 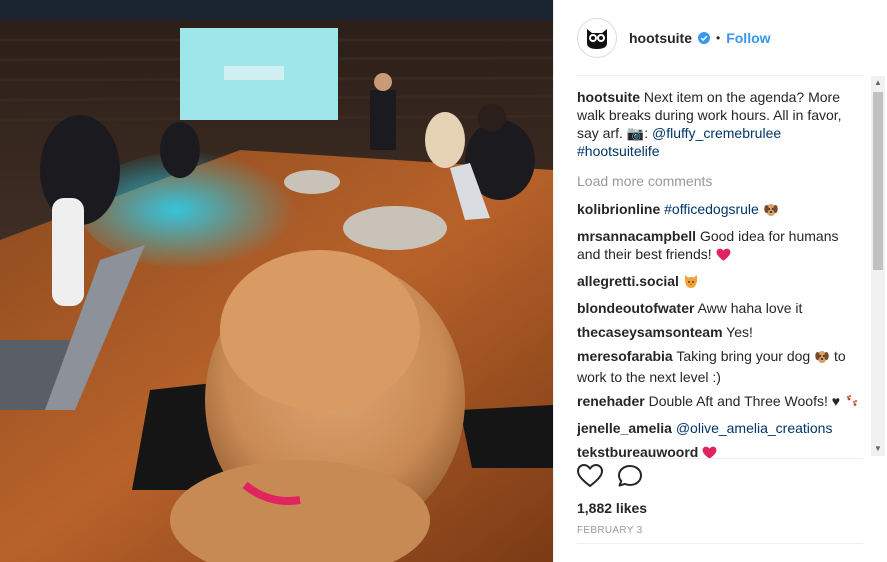 I want to click on heart-outline-icon, so click(x=590, y=477).